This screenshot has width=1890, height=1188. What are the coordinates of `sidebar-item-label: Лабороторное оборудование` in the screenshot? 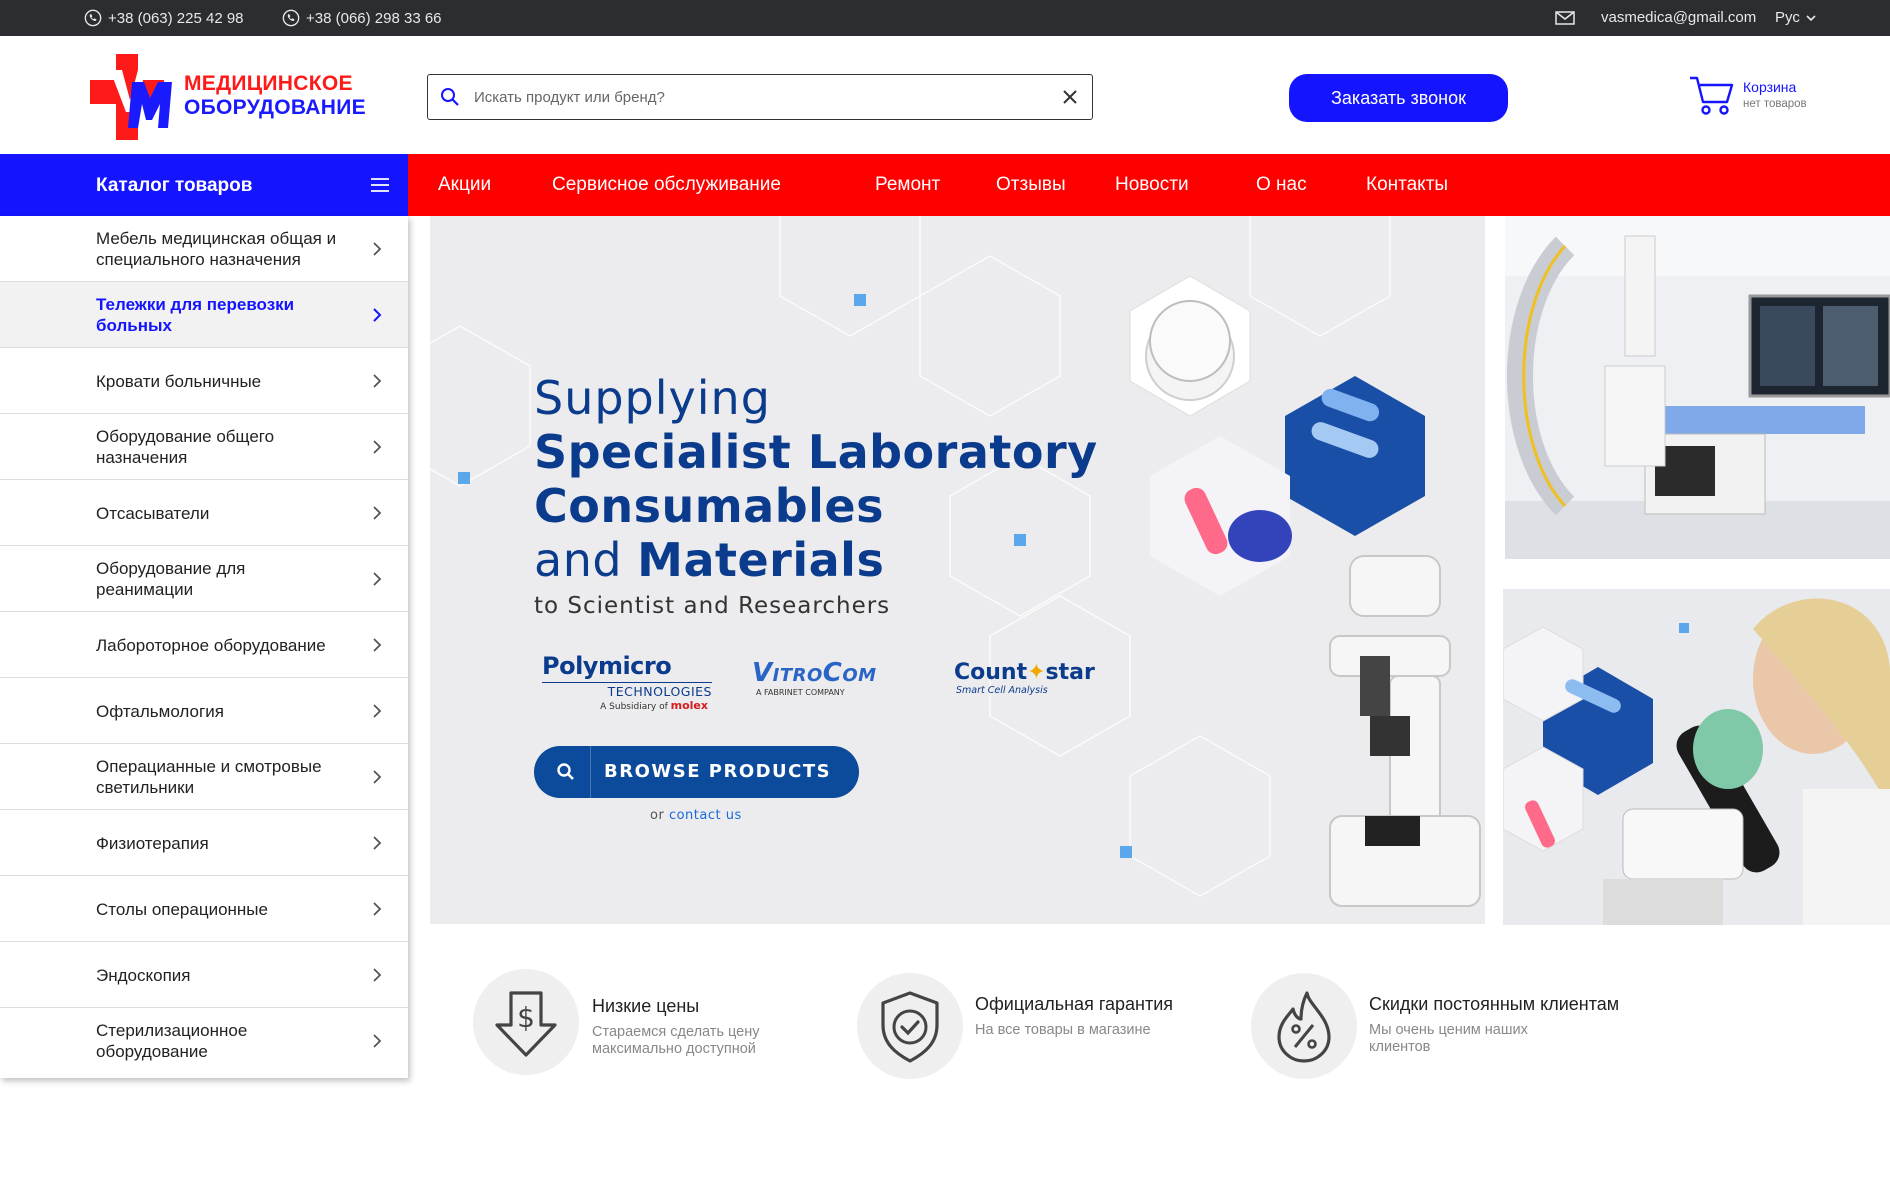 It's located at (211, 645).